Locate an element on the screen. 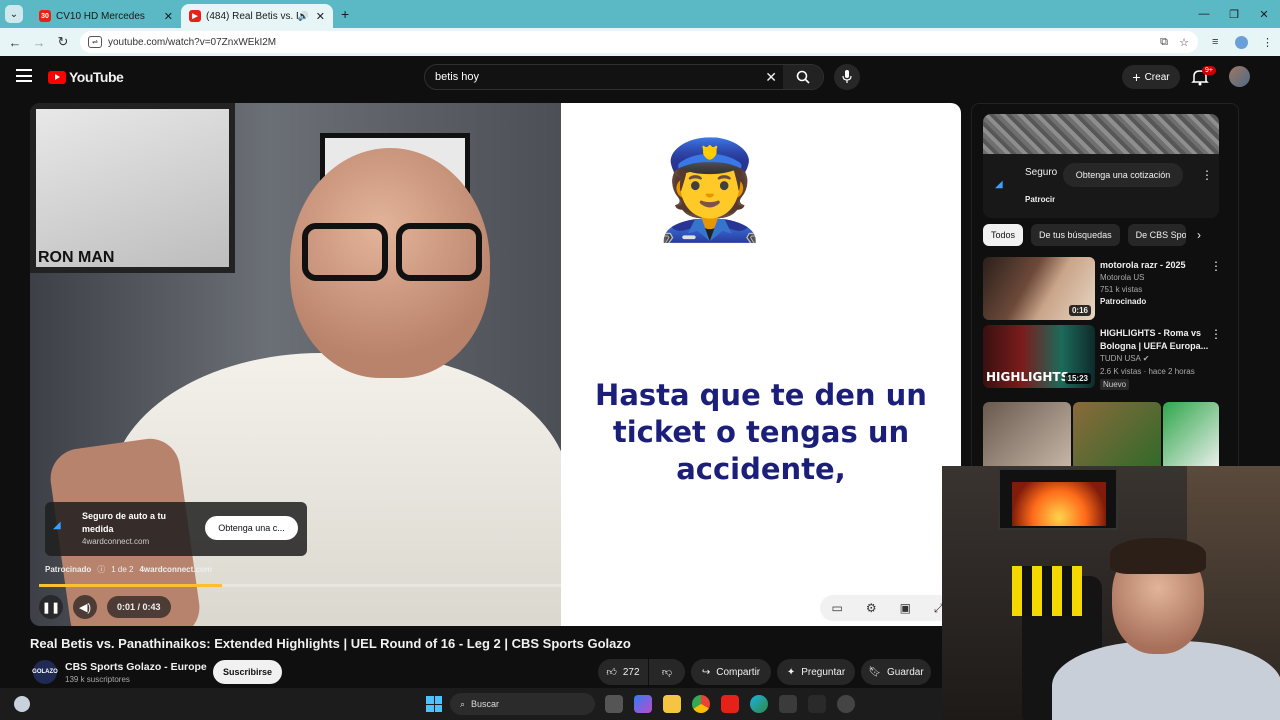 The image size is (1280, 720). search-button is located at coordinates (803, 77).